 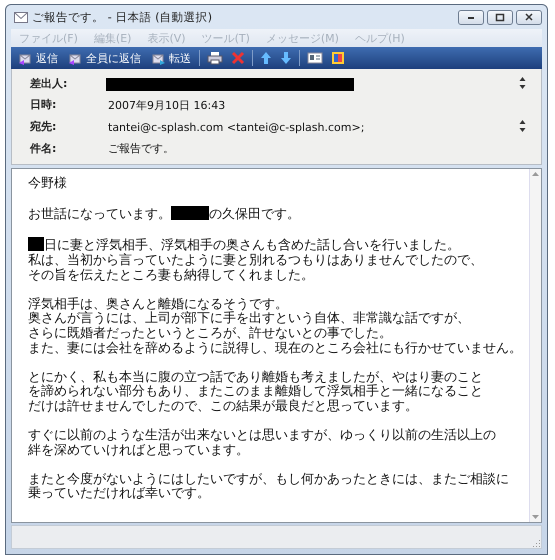 I want to click on message-text: とにかく、私も本当に腹の立つ話であり離婚も考えましたが、やはり妻のこと, so click(x=255, y=377).